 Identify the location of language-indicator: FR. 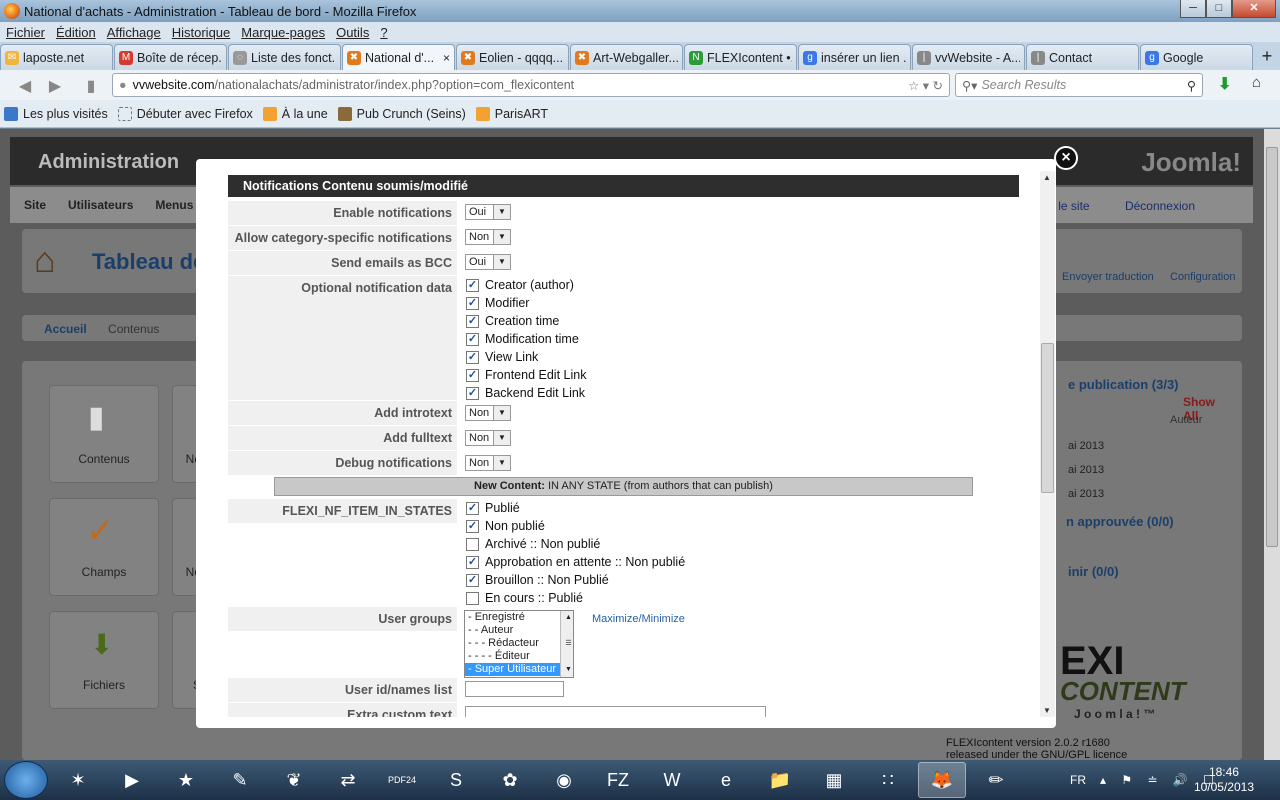
(1078, 780).